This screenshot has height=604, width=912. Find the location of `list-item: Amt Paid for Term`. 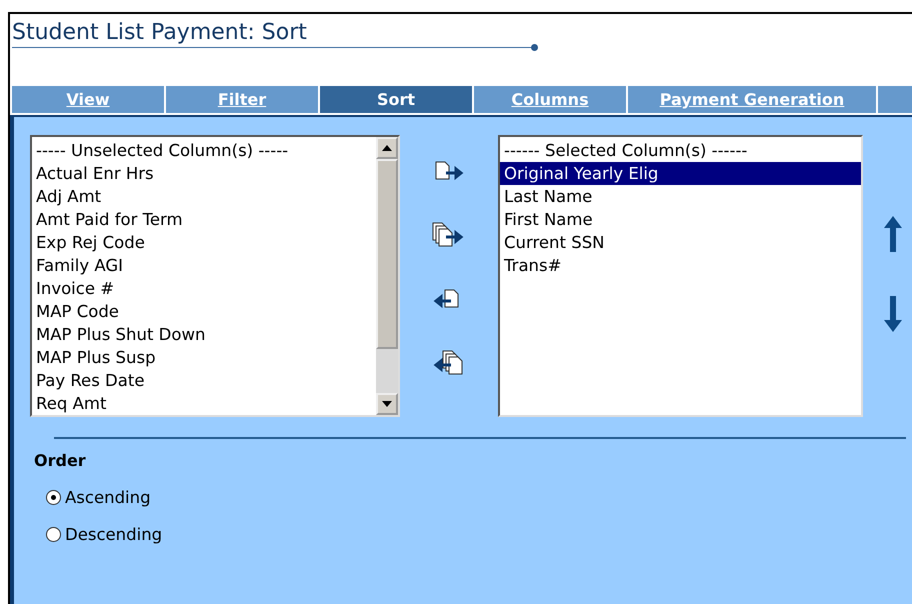

list-item: Amt Paid for Term is located at coordinates (204, 219).